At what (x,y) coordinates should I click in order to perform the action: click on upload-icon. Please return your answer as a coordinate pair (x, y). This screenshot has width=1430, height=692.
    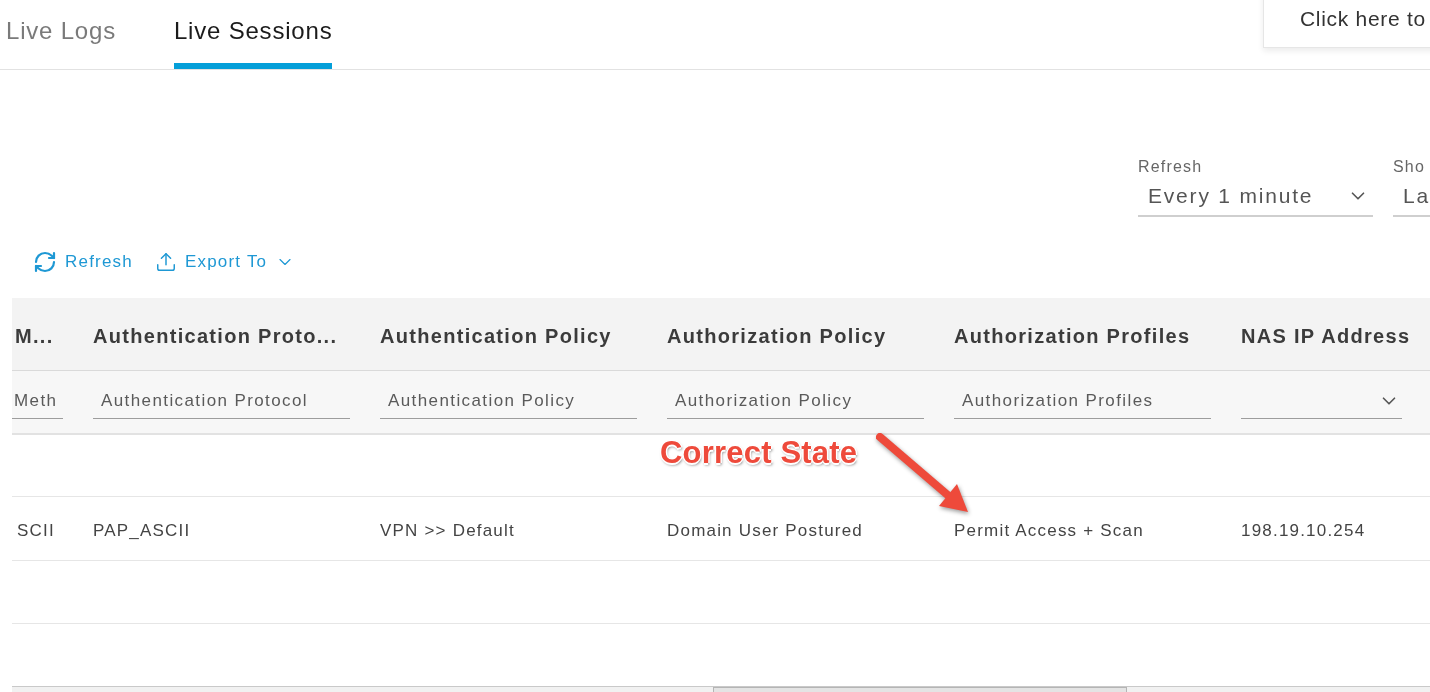
    Looking at the image, I should click on (165, 262).